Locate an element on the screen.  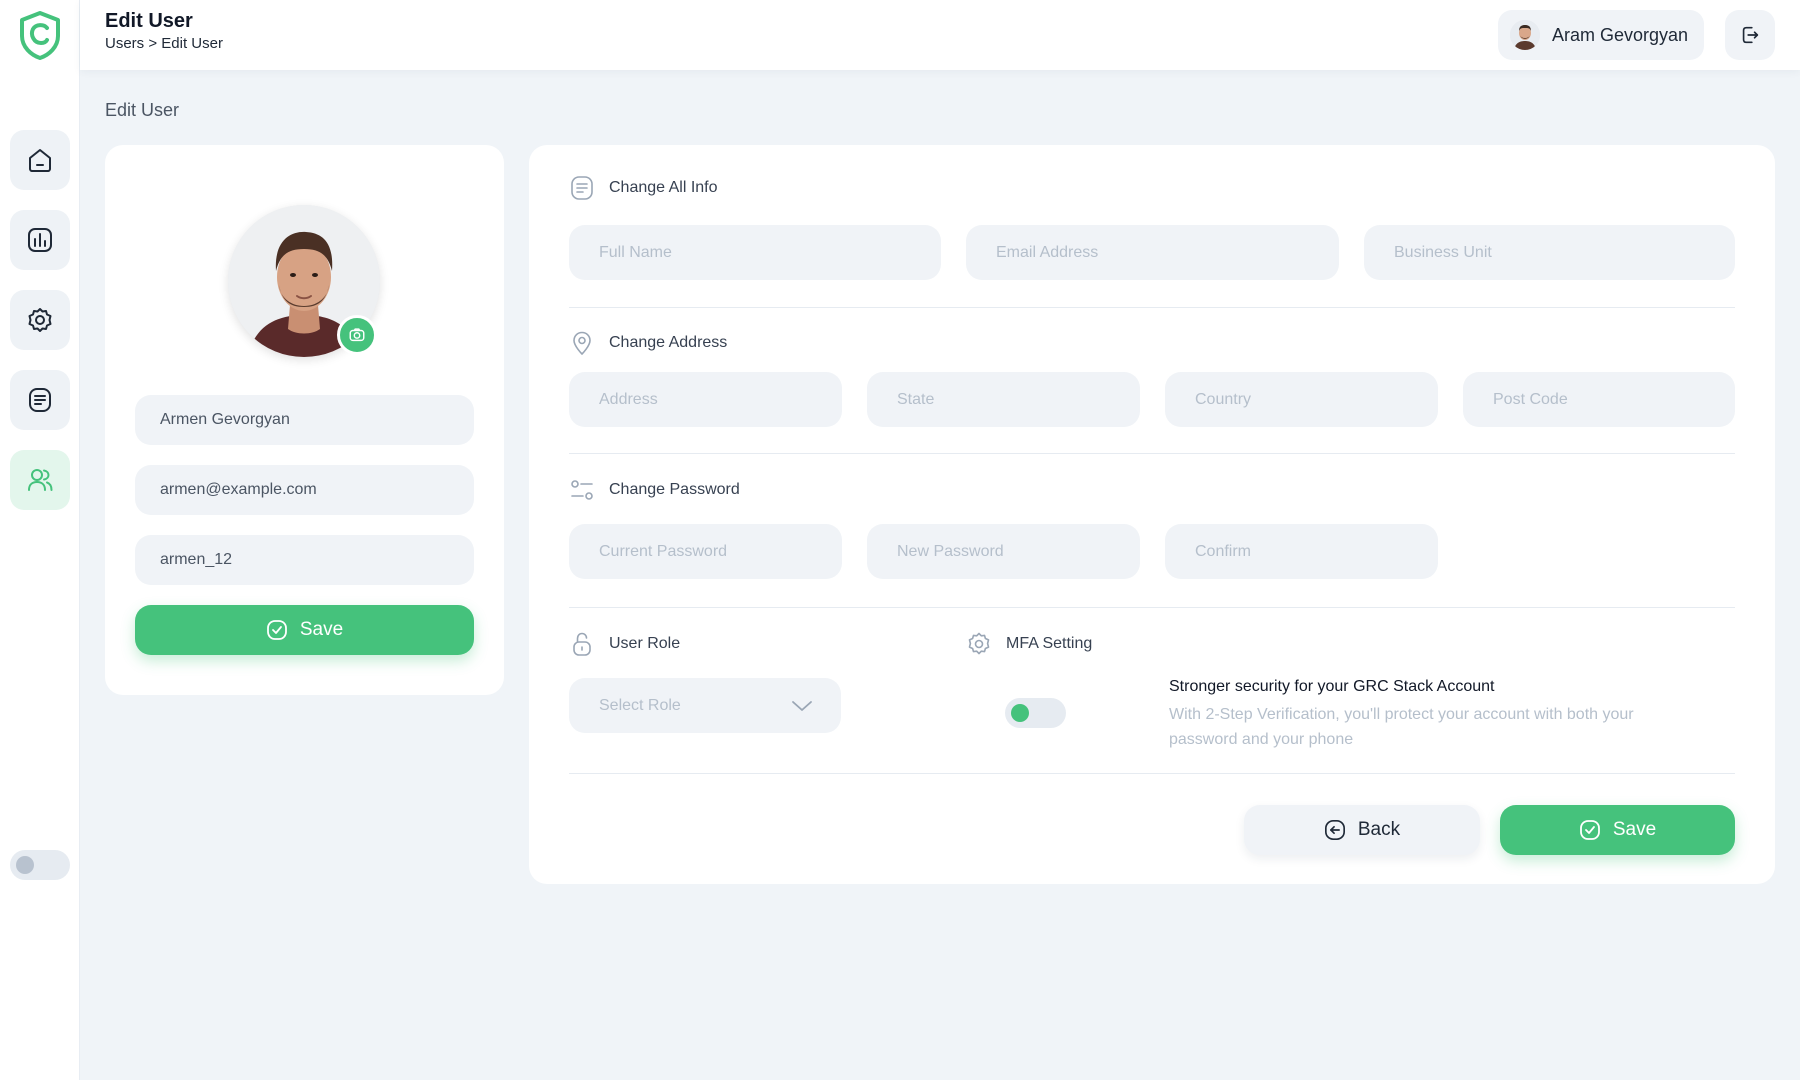
profile-save-label: Save is located at coordinates (321, 629).